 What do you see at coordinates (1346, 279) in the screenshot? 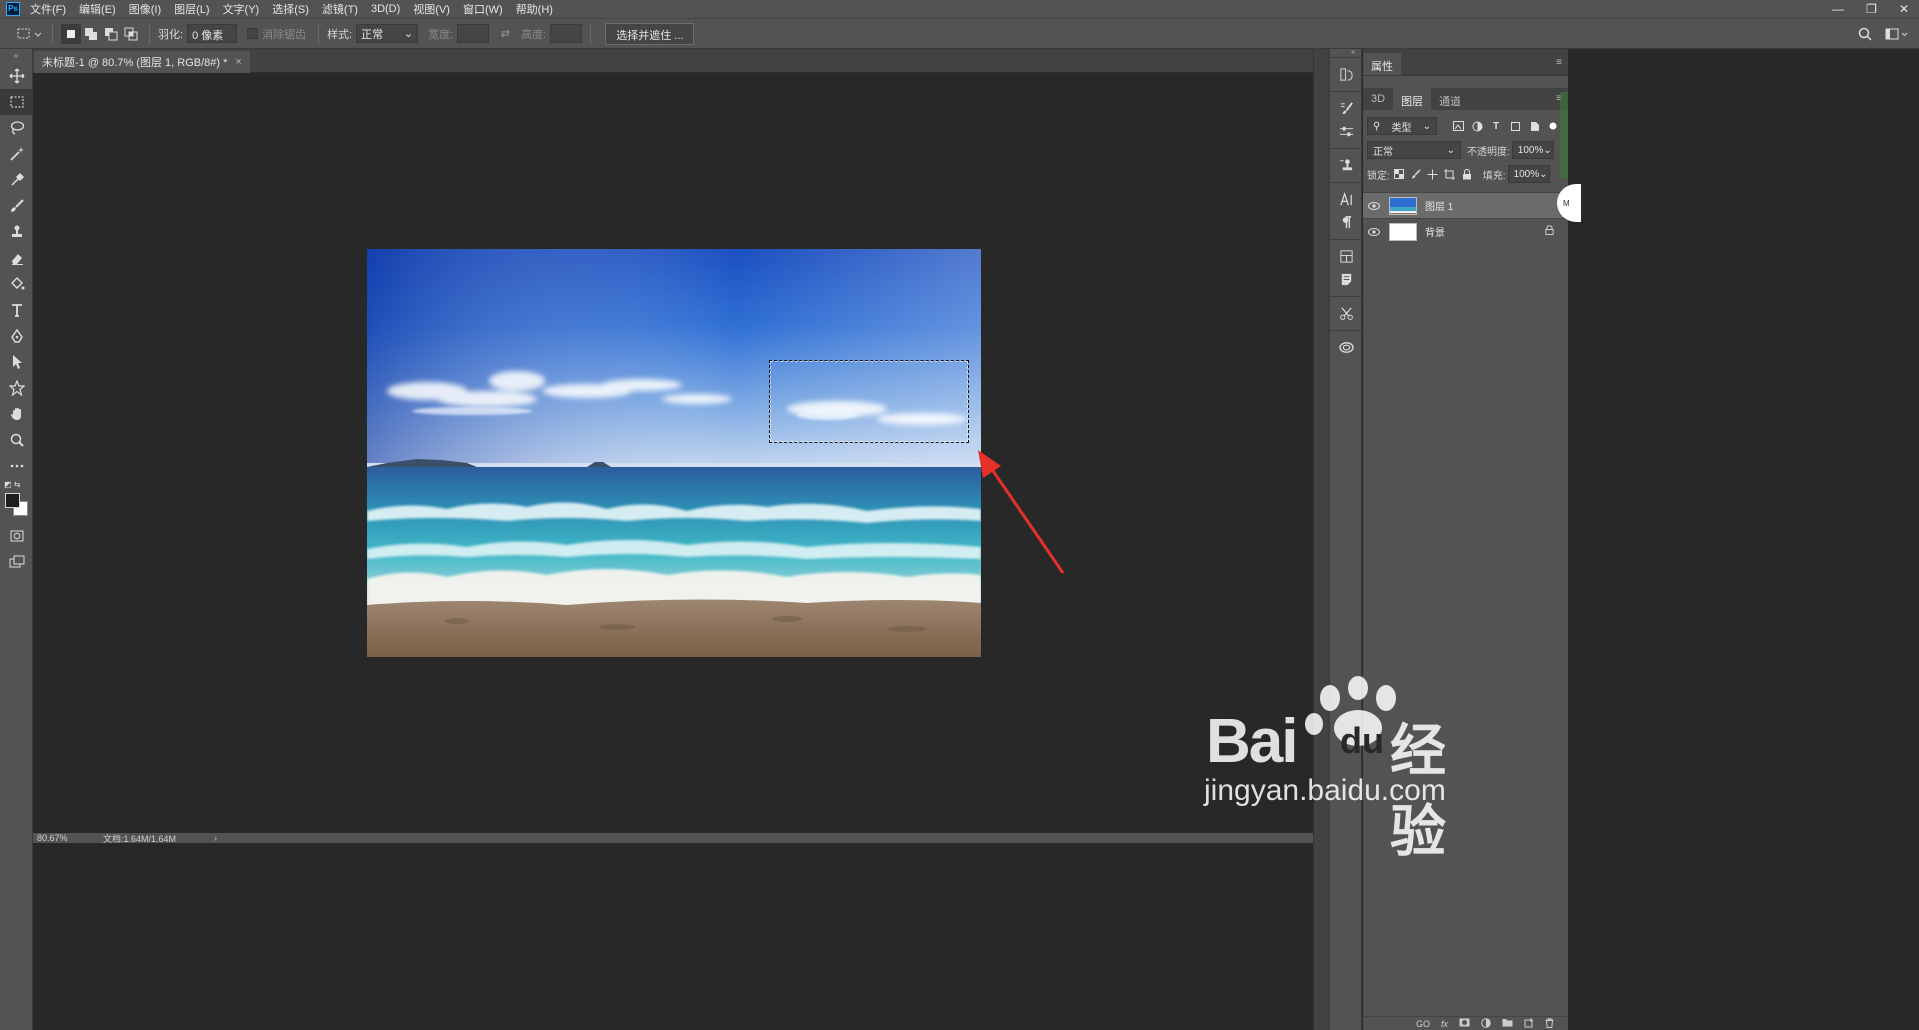
I see `notes-icon` at bounding box center [1346, 279].